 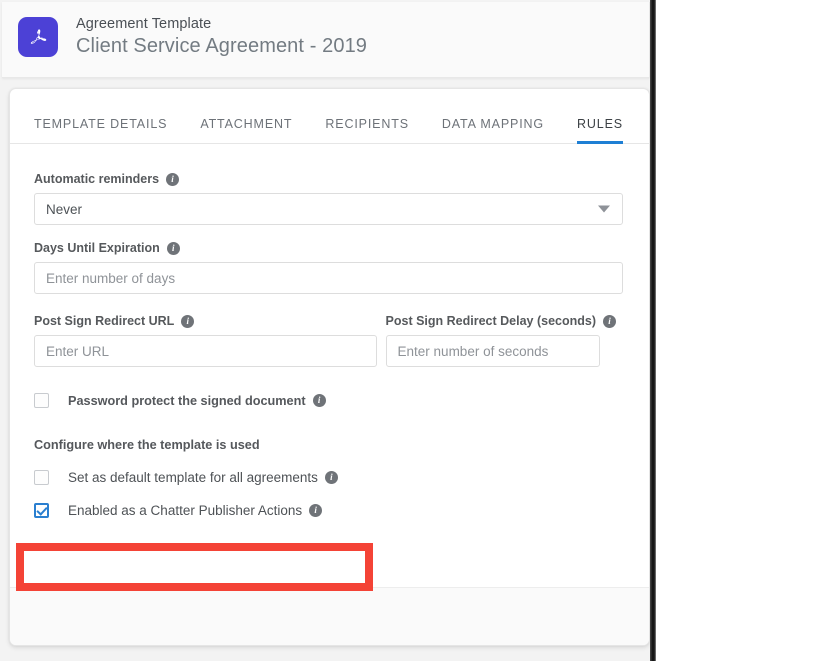 I want to click on chatter-publisher-label: Enabled as a Chatter Publisher Actions i, so click(x=195, y=510).